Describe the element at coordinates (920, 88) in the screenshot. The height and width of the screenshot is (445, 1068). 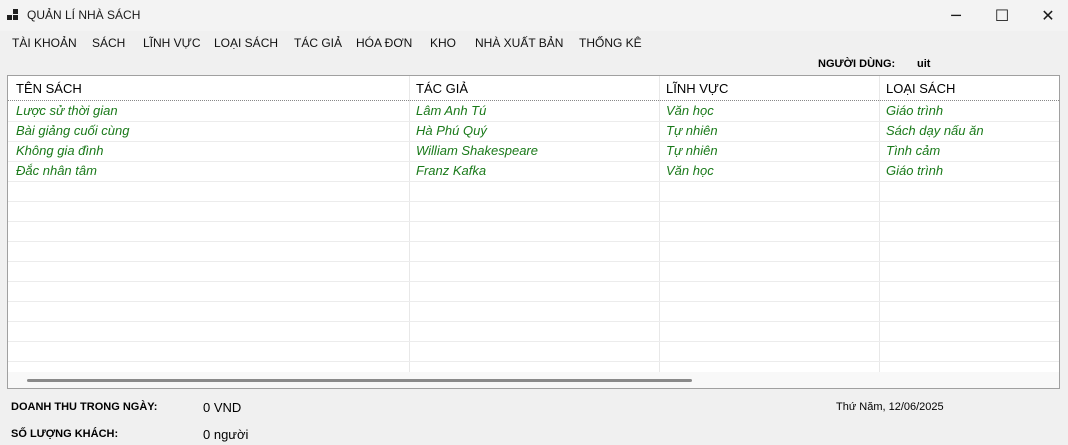
I see `column-header-type: LOẠI SÁCH` at that location.